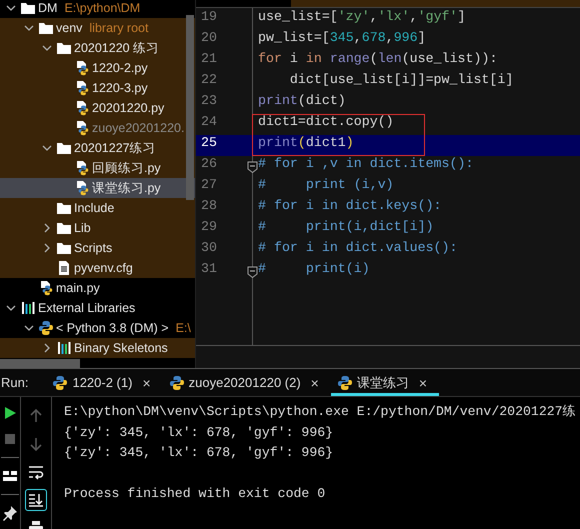  What do you see at coordinates (48, 8) in the screenshot?
I see `item-label: DM` at bounding box center [48, 8].